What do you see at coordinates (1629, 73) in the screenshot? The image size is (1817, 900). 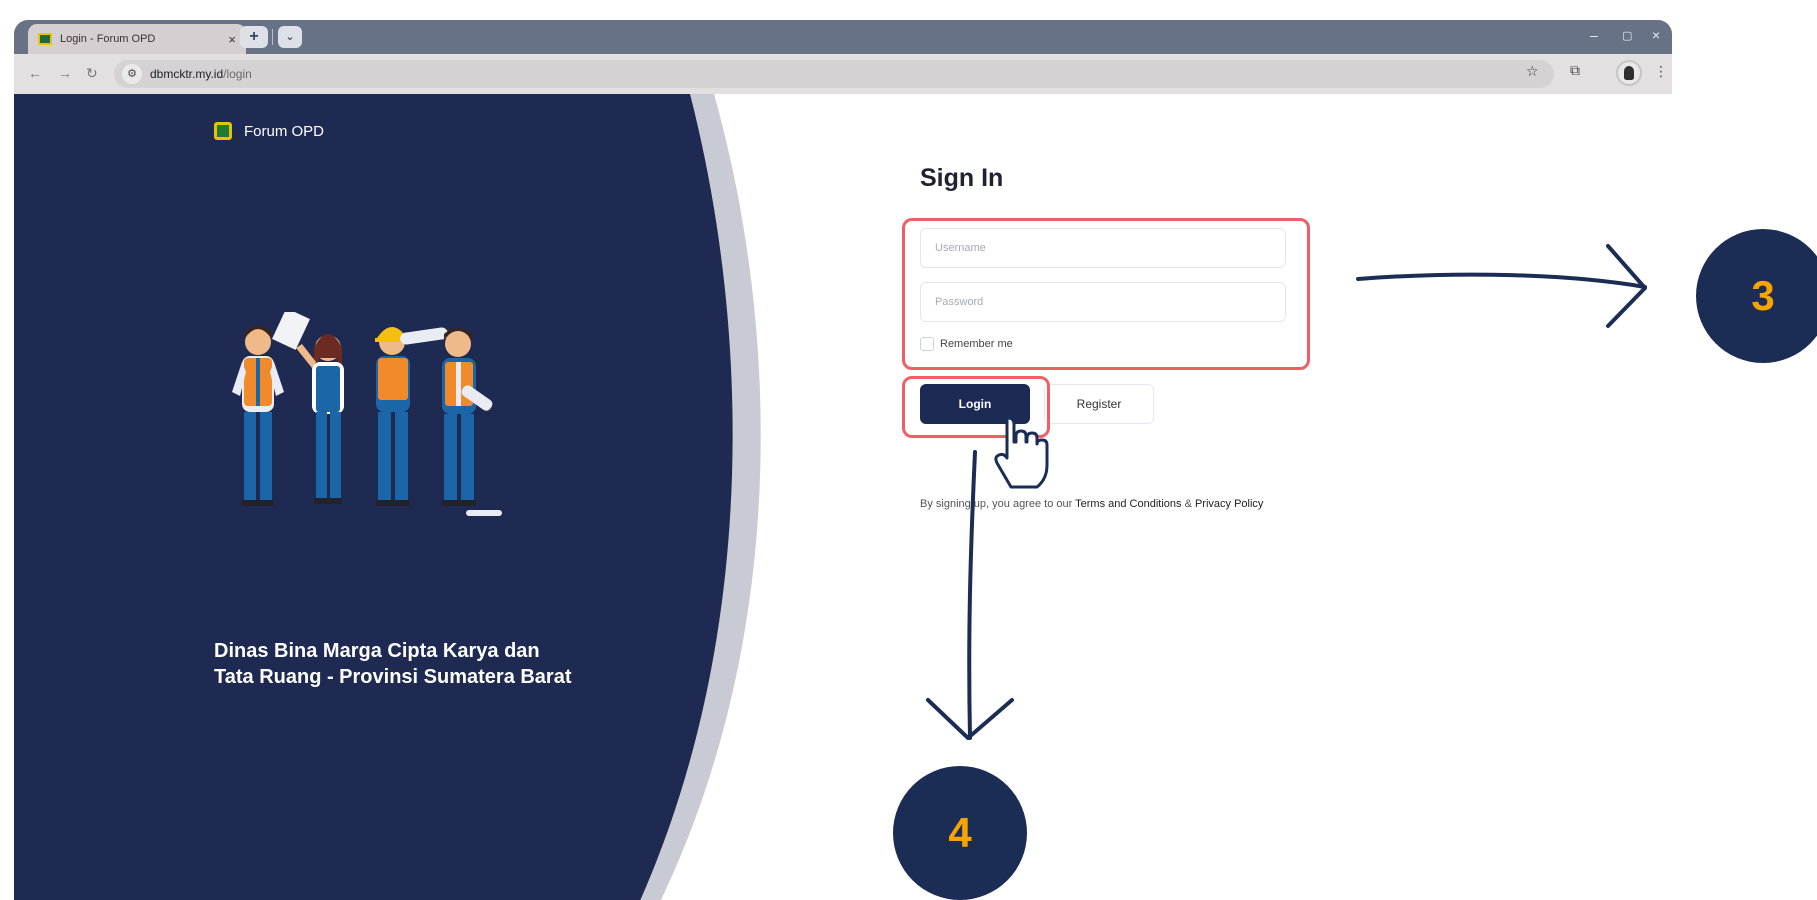 I see `profile-avatar` at bounding box center [1629, 73].